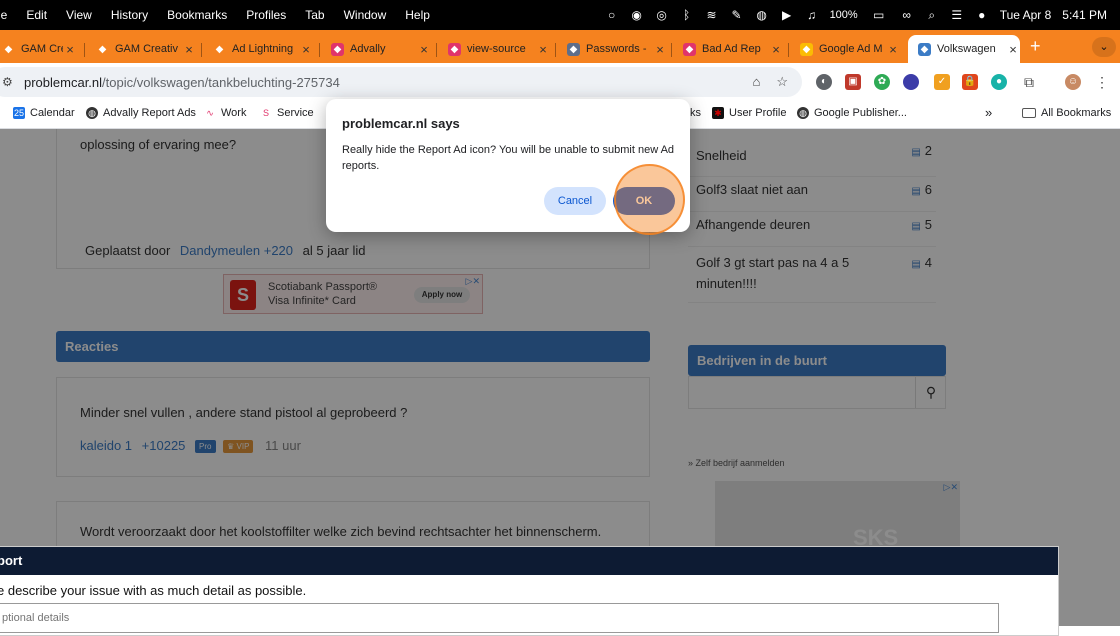 The height and width of the screenshot is (636, 1120). Describe the element at coordinates (1102, 82) in the screenshot. I see `browser-menu-icon: ⋮` at that location.